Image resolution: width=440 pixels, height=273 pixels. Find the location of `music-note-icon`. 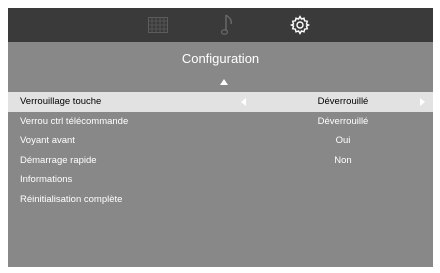

music-note-icon is located at coordinates (226, 24).